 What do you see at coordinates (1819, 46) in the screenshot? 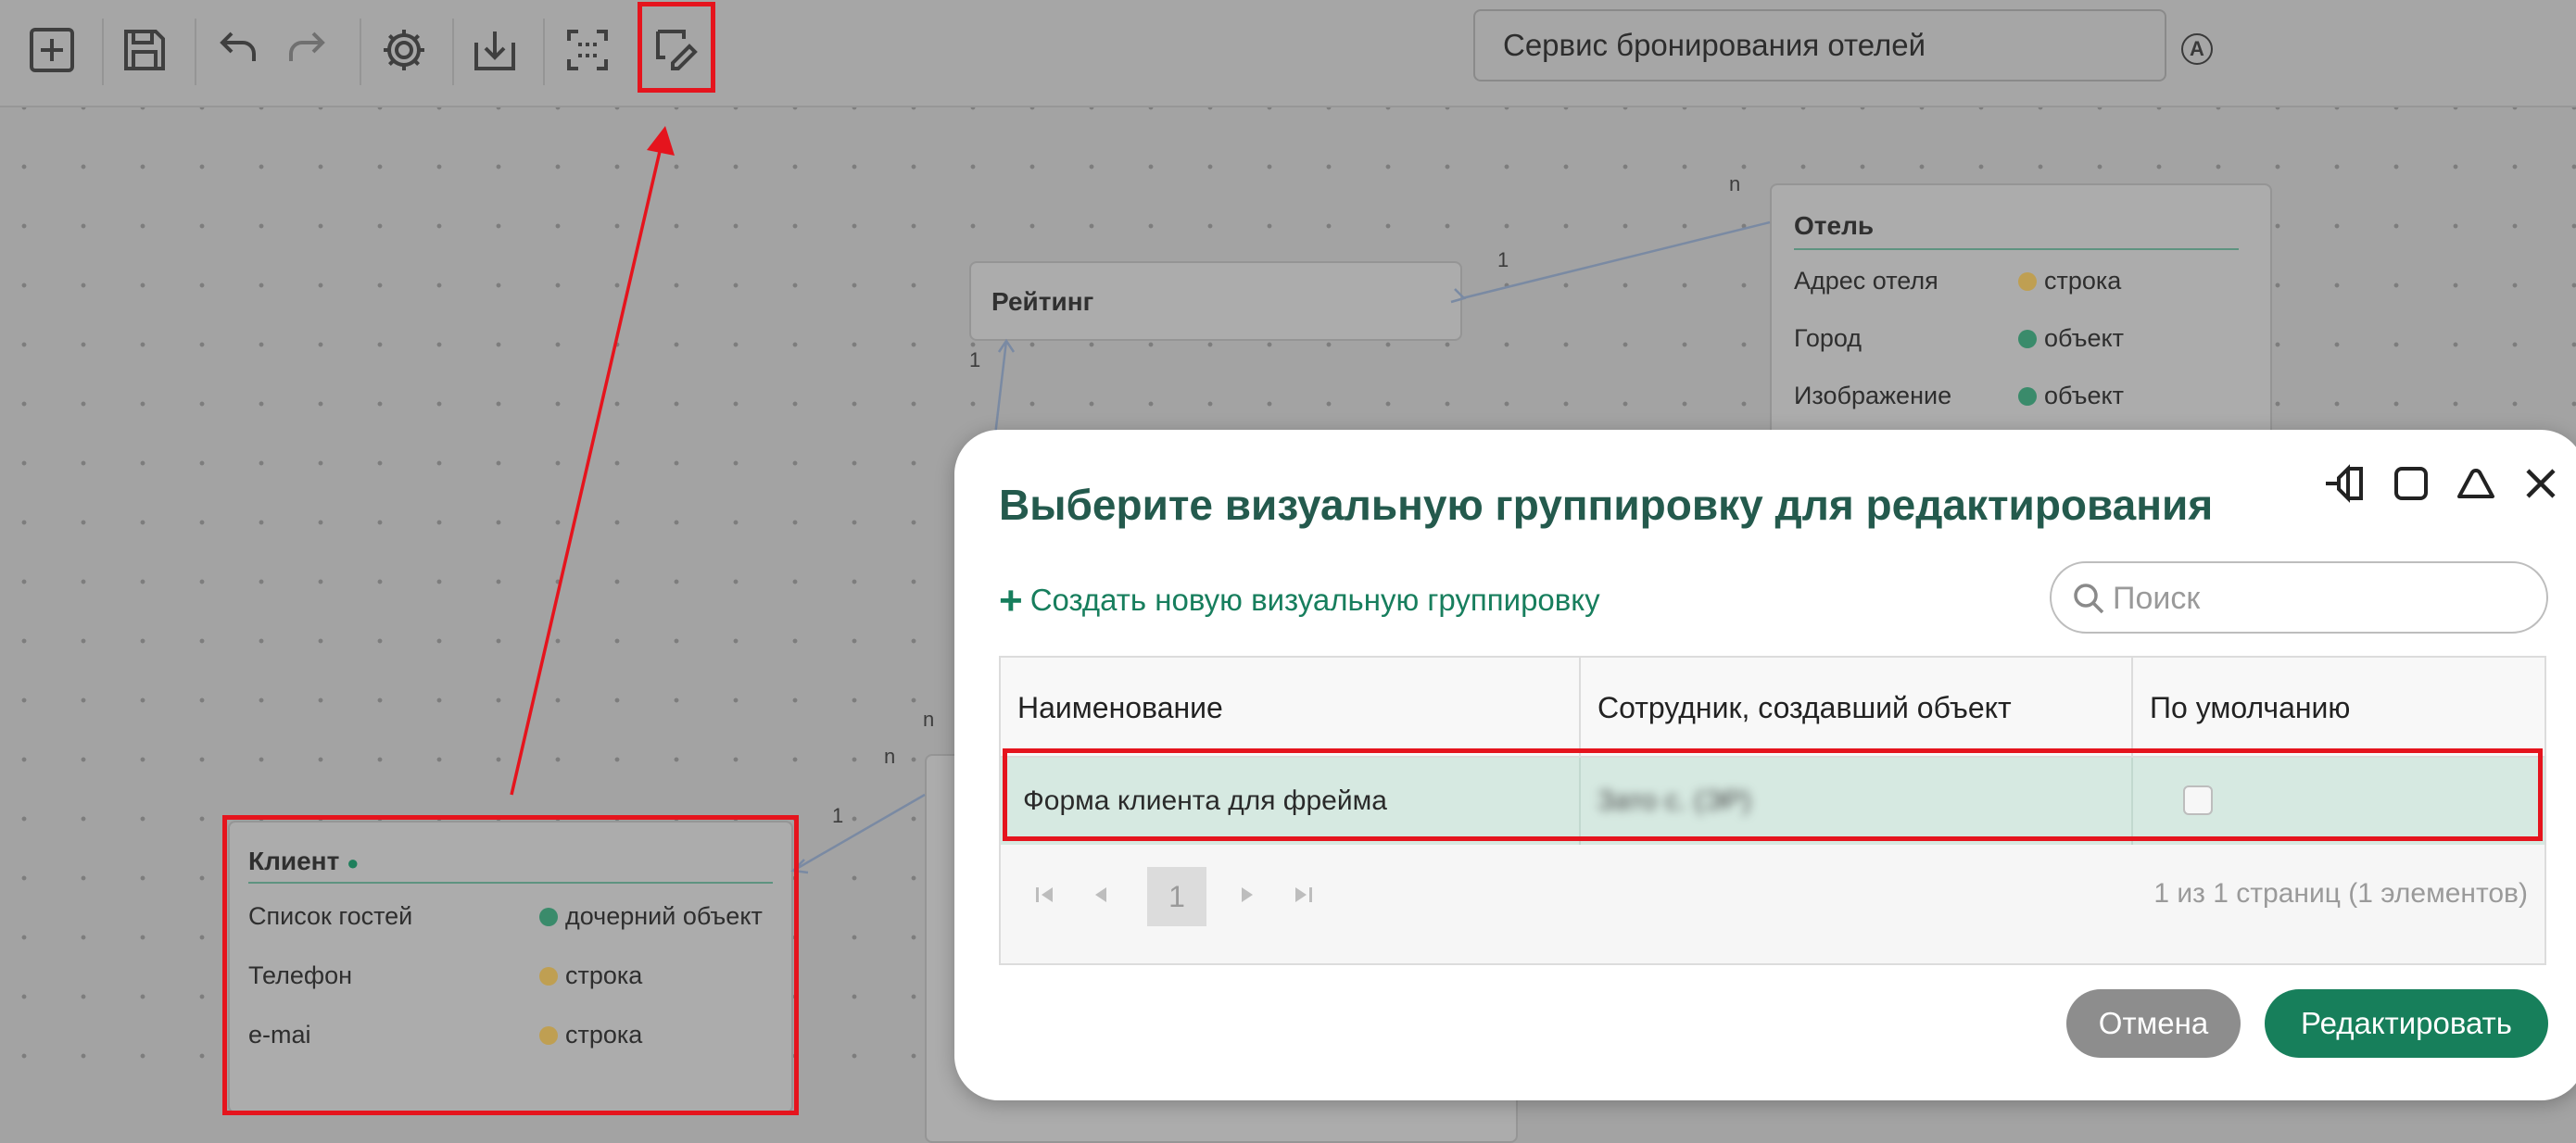
I see `project-title-field: Сервис бронирования отелей` at bounding box center [1819, 46].